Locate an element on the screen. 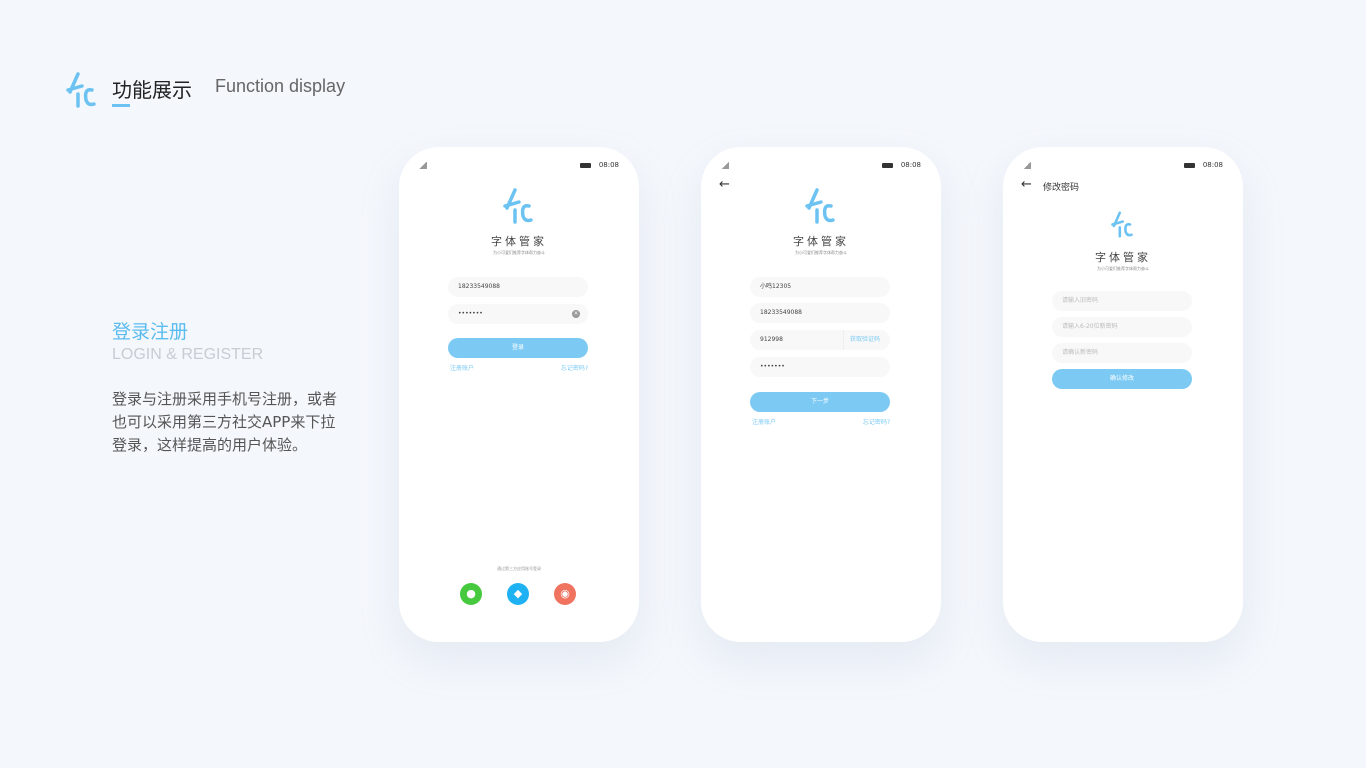 This screenshot has width=1366, height=768. new-password-input: 请输入6-20位新密码 is located at coordinates (1122, 327).